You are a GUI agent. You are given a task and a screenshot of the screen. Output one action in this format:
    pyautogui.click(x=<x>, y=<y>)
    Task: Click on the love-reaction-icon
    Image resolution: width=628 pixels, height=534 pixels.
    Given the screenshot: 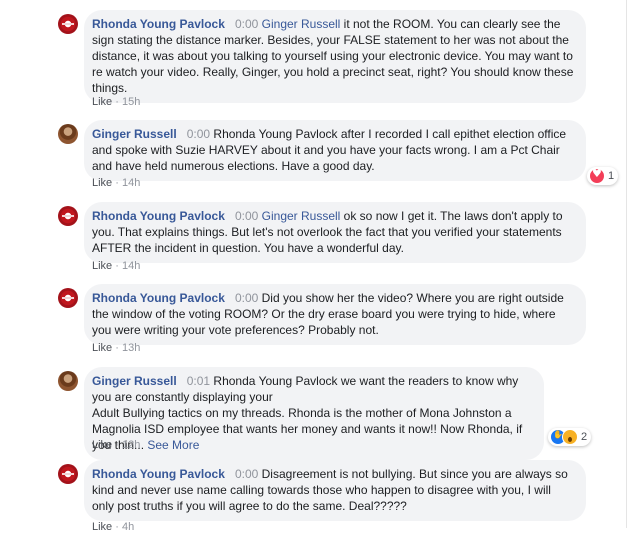 What is the action you would take?
    pyautogui.click(x=597, y=175)
    